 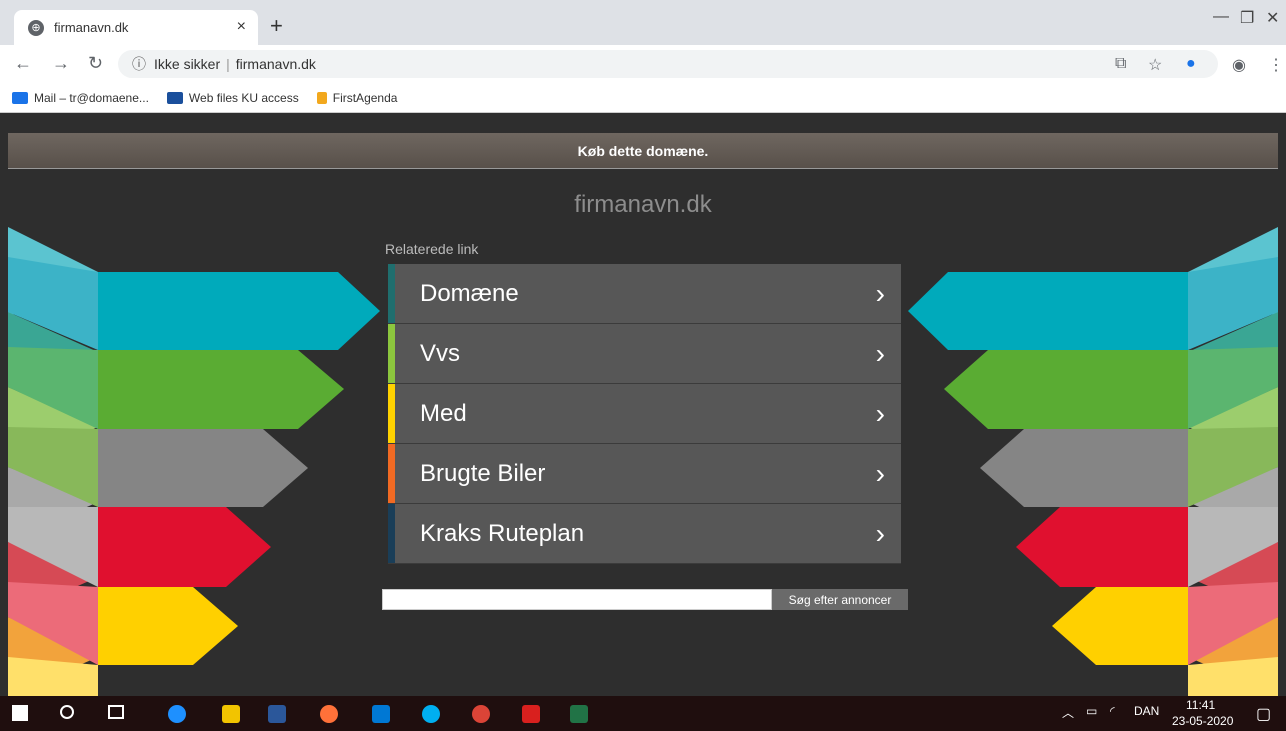 What do you see at coordinates (1247, 18) in the screenshot?
I see `restore-icon: ❐` at bounding box center [1247, 18].